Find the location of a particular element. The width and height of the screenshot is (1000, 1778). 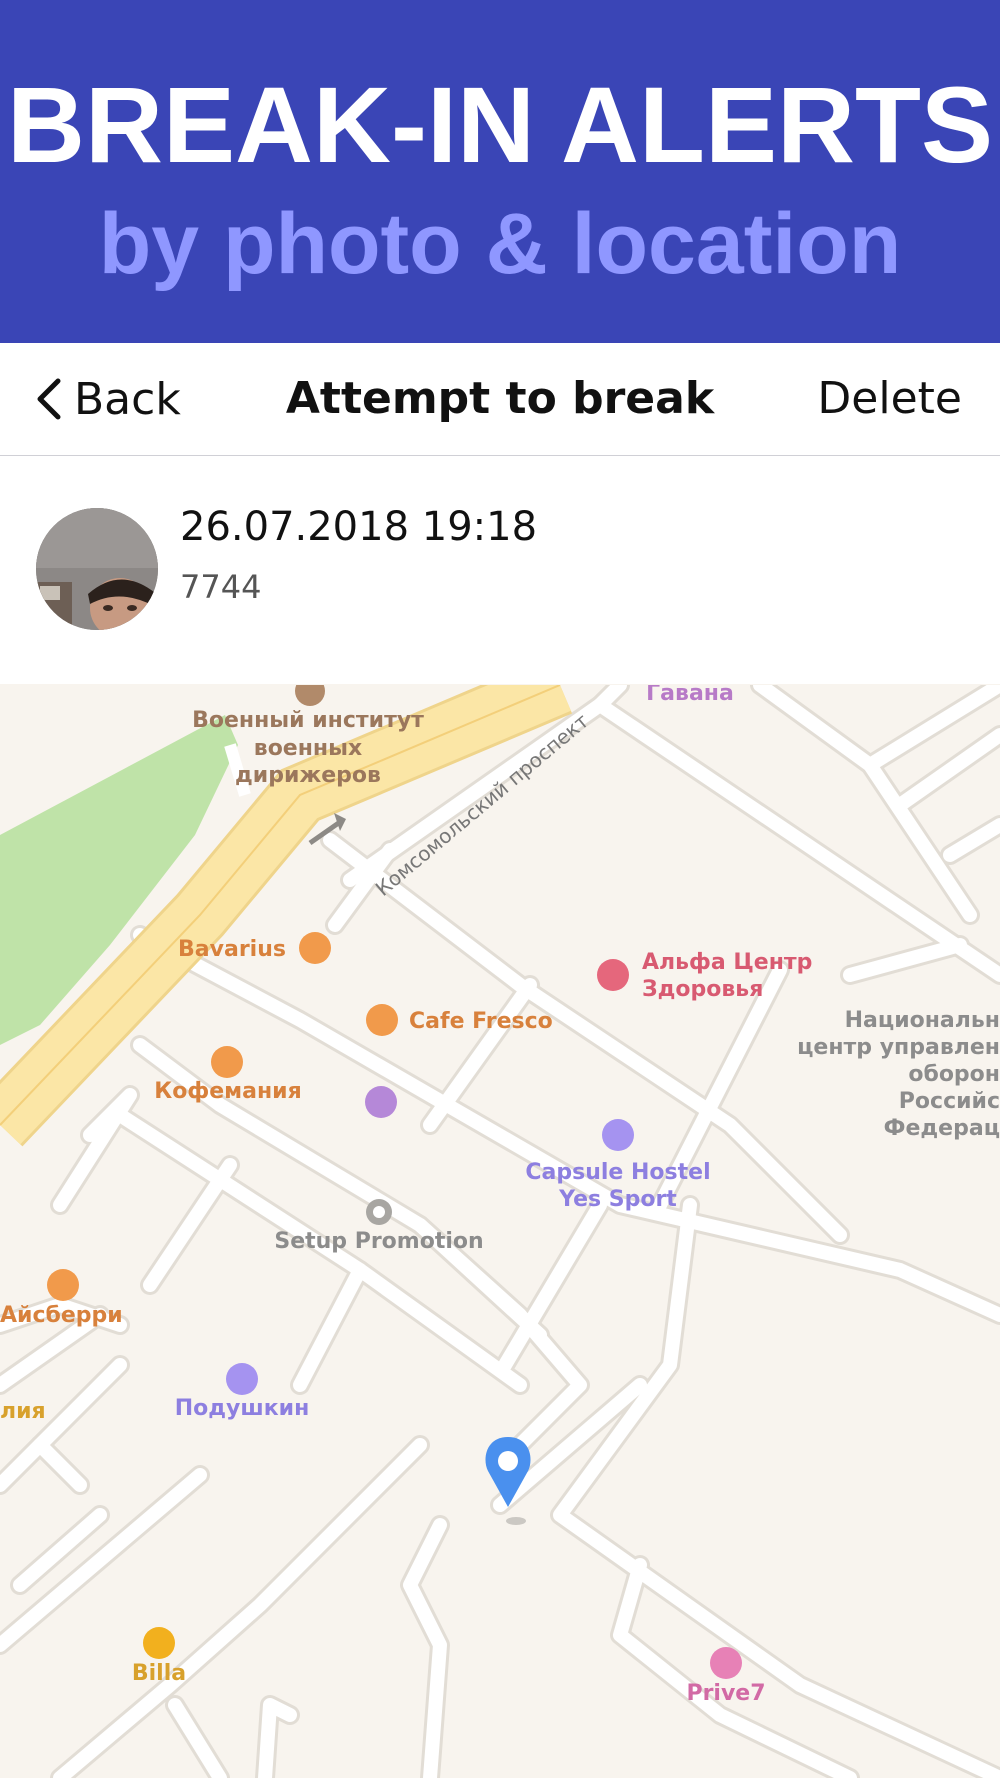

entered-code: 7744 is located at coordinates (221, 587).